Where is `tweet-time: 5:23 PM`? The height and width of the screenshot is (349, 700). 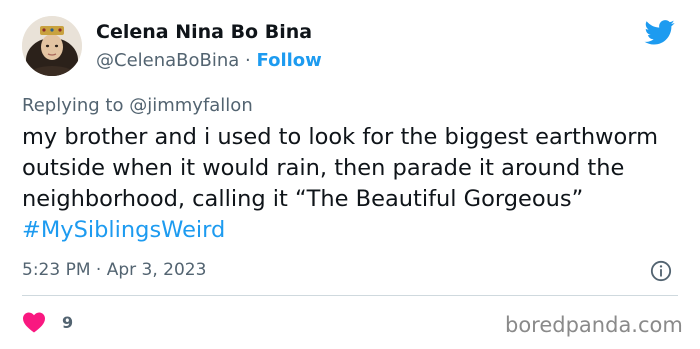
tweet-time: 5:23 PM is located at coordinates (56, 270).